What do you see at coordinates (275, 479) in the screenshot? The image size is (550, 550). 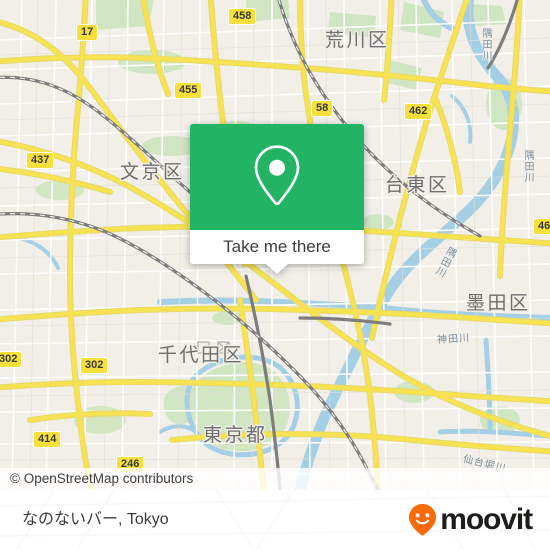 I see `osm-attribution: © OpenStreetMap contributors` at bounding box center [275, 479].